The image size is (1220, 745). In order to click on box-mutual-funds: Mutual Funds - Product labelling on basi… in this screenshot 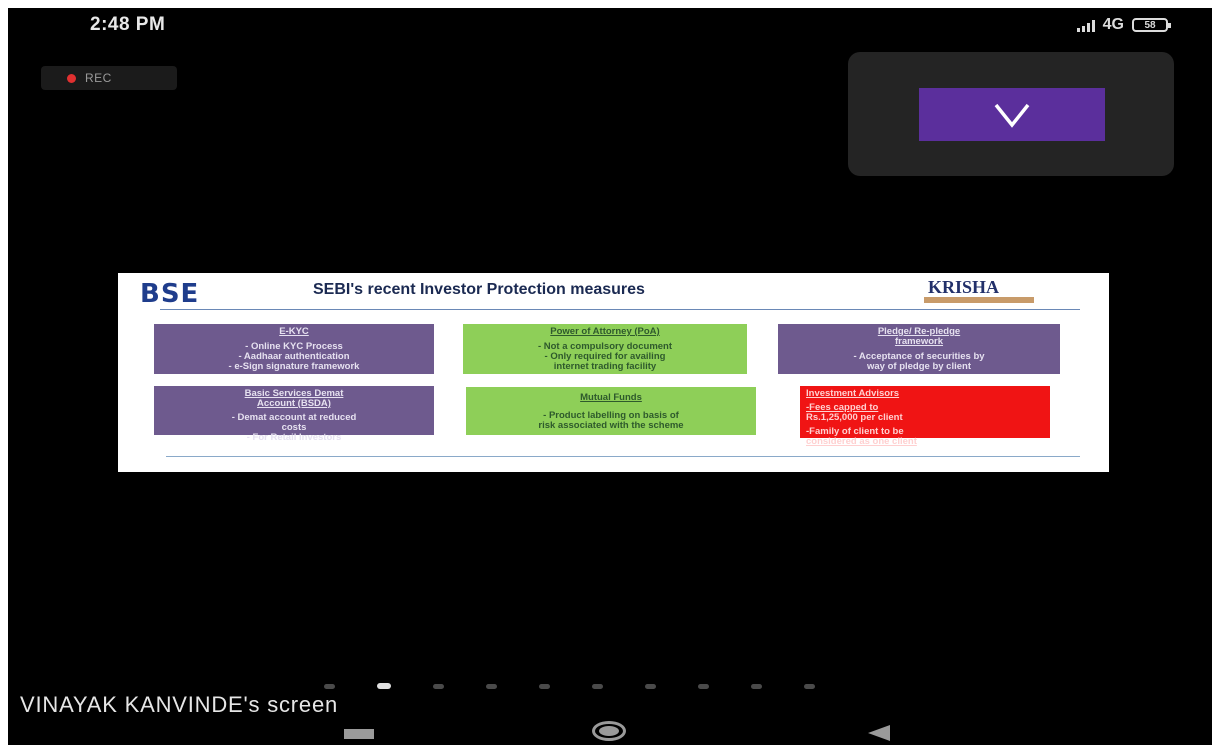, I will do `click(611, 411)`.